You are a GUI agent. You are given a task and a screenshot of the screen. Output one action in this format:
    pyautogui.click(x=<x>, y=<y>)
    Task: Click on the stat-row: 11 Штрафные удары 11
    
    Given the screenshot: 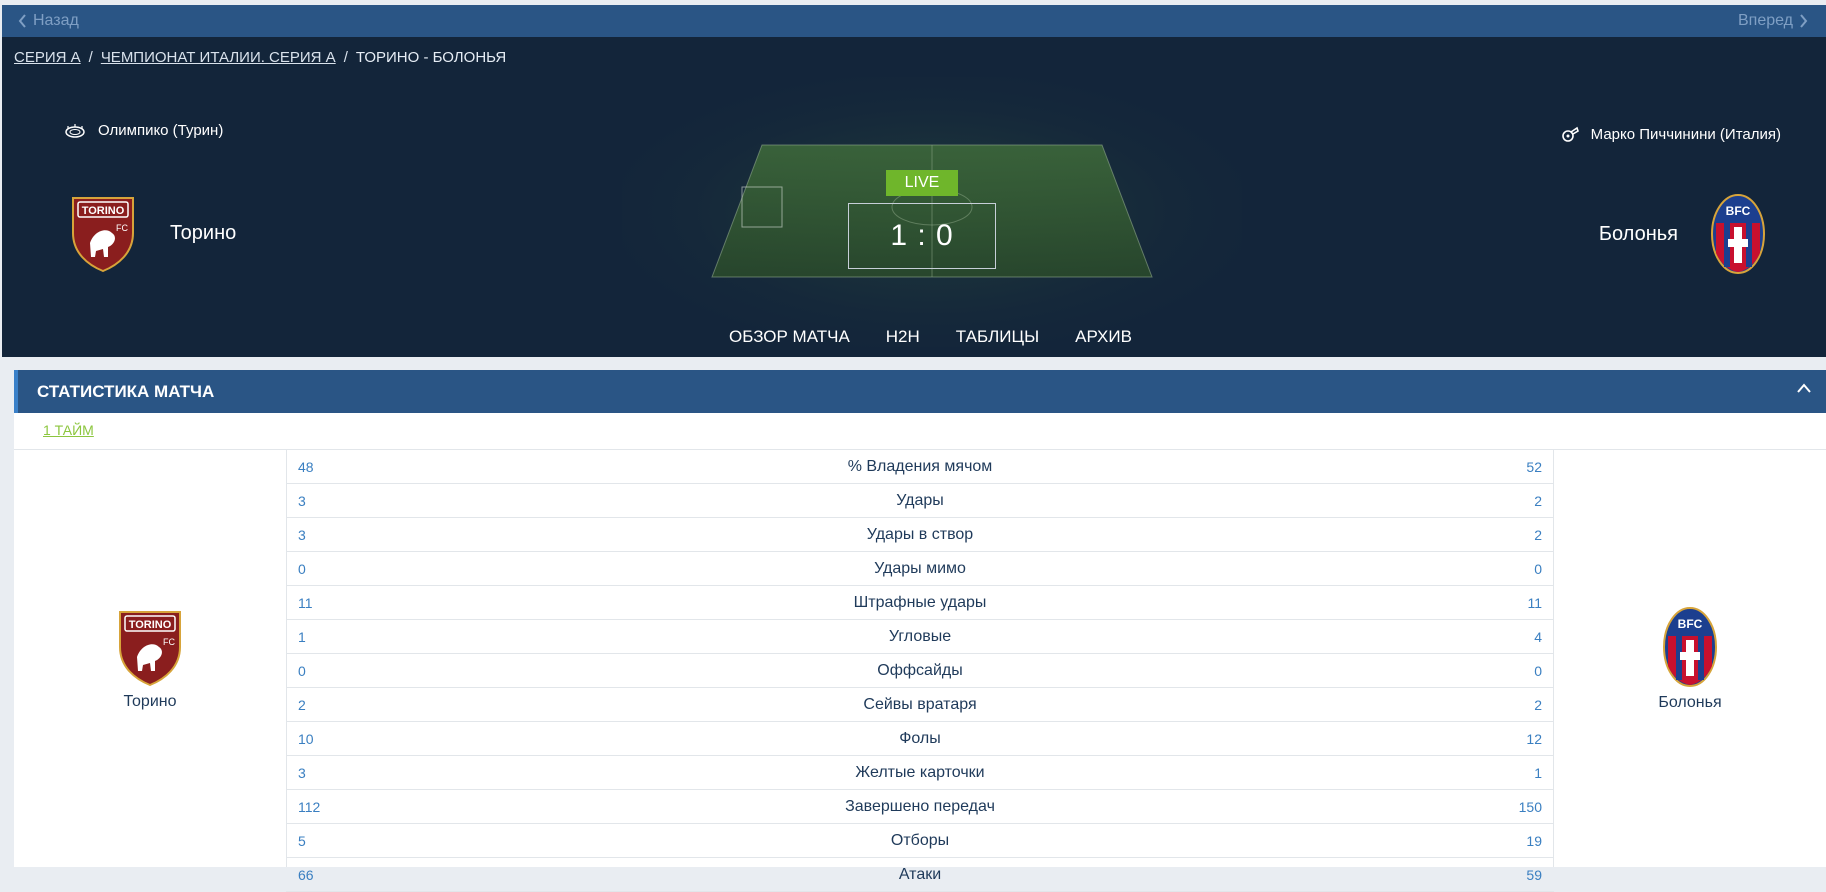 What is the action you would take?
    pyautogui.click(x=920, y=603)
    